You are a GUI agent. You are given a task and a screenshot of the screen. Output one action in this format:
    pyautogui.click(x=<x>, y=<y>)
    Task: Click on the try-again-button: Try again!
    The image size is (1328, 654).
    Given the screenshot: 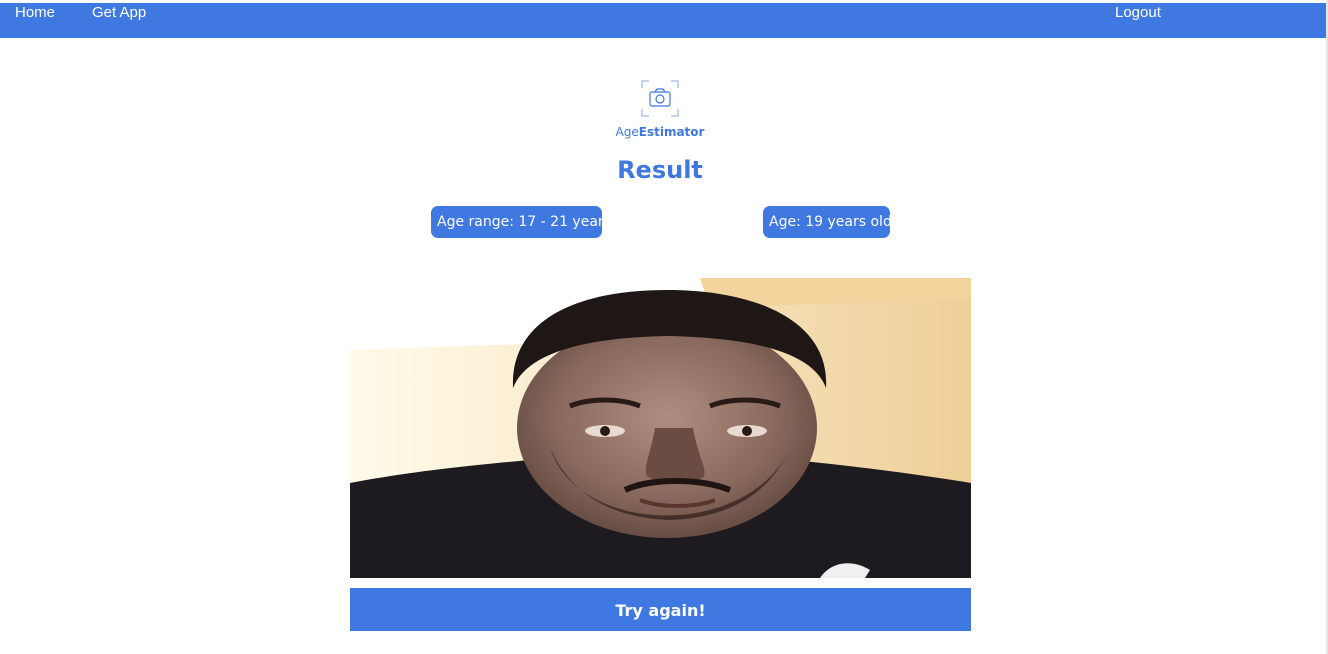 What is the action you would take?
    pyautogui.click(x=660, y=609)
    